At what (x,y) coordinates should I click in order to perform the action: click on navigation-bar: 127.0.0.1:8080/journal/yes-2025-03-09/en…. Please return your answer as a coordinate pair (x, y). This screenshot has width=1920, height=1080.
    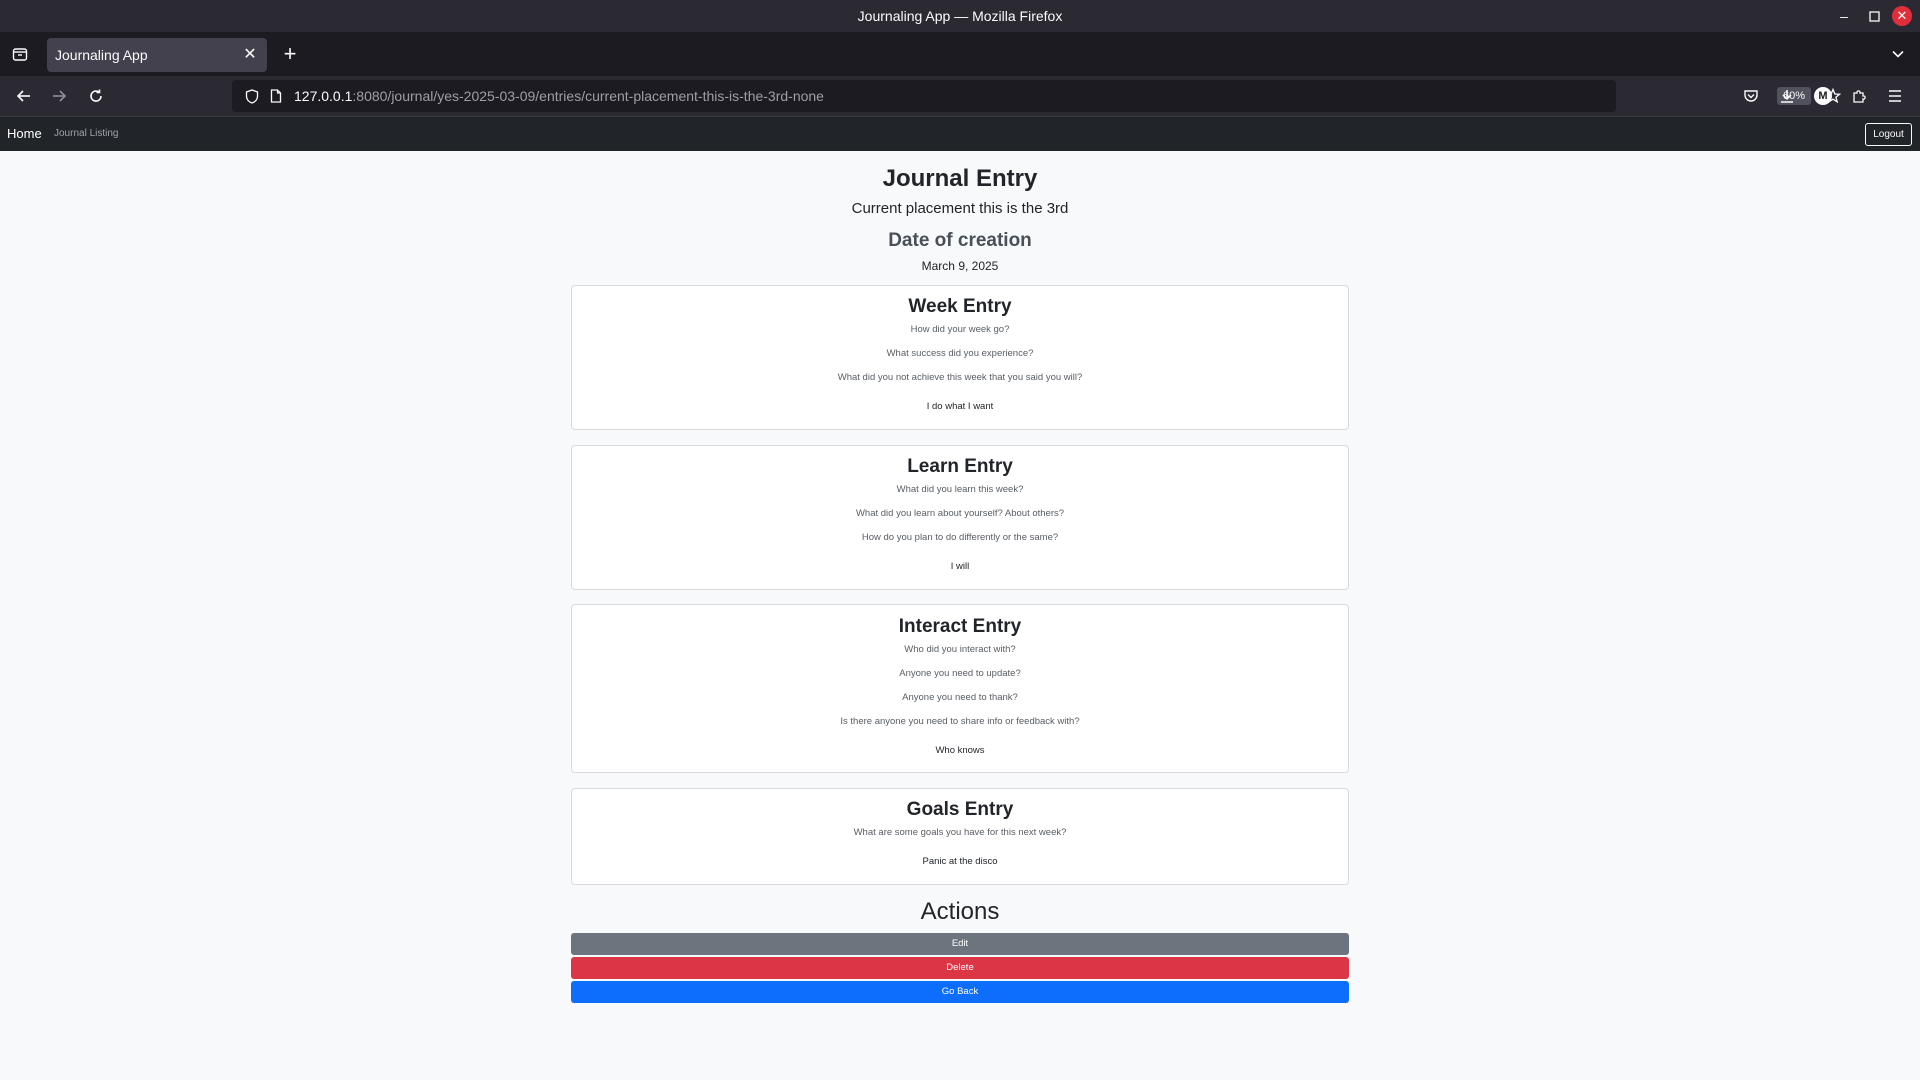
    Looking at the image, I should click on (960, 96).